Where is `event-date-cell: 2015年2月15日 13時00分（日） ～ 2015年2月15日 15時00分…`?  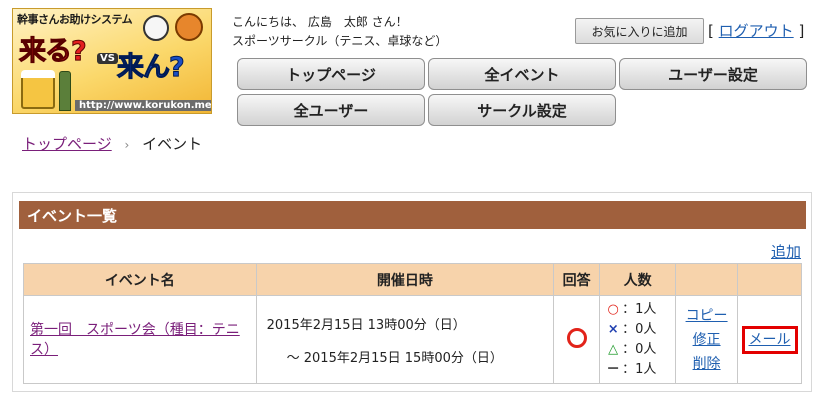
event-date-cell: 2015年2月15日 13時00分（日） ～ 2015年2月15日 15時00分… is located at coordinates (405, 339).